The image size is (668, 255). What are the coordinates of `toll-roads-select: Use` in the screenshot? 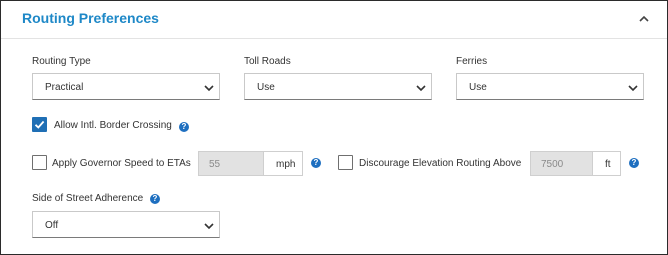 It's located at (338, 86).